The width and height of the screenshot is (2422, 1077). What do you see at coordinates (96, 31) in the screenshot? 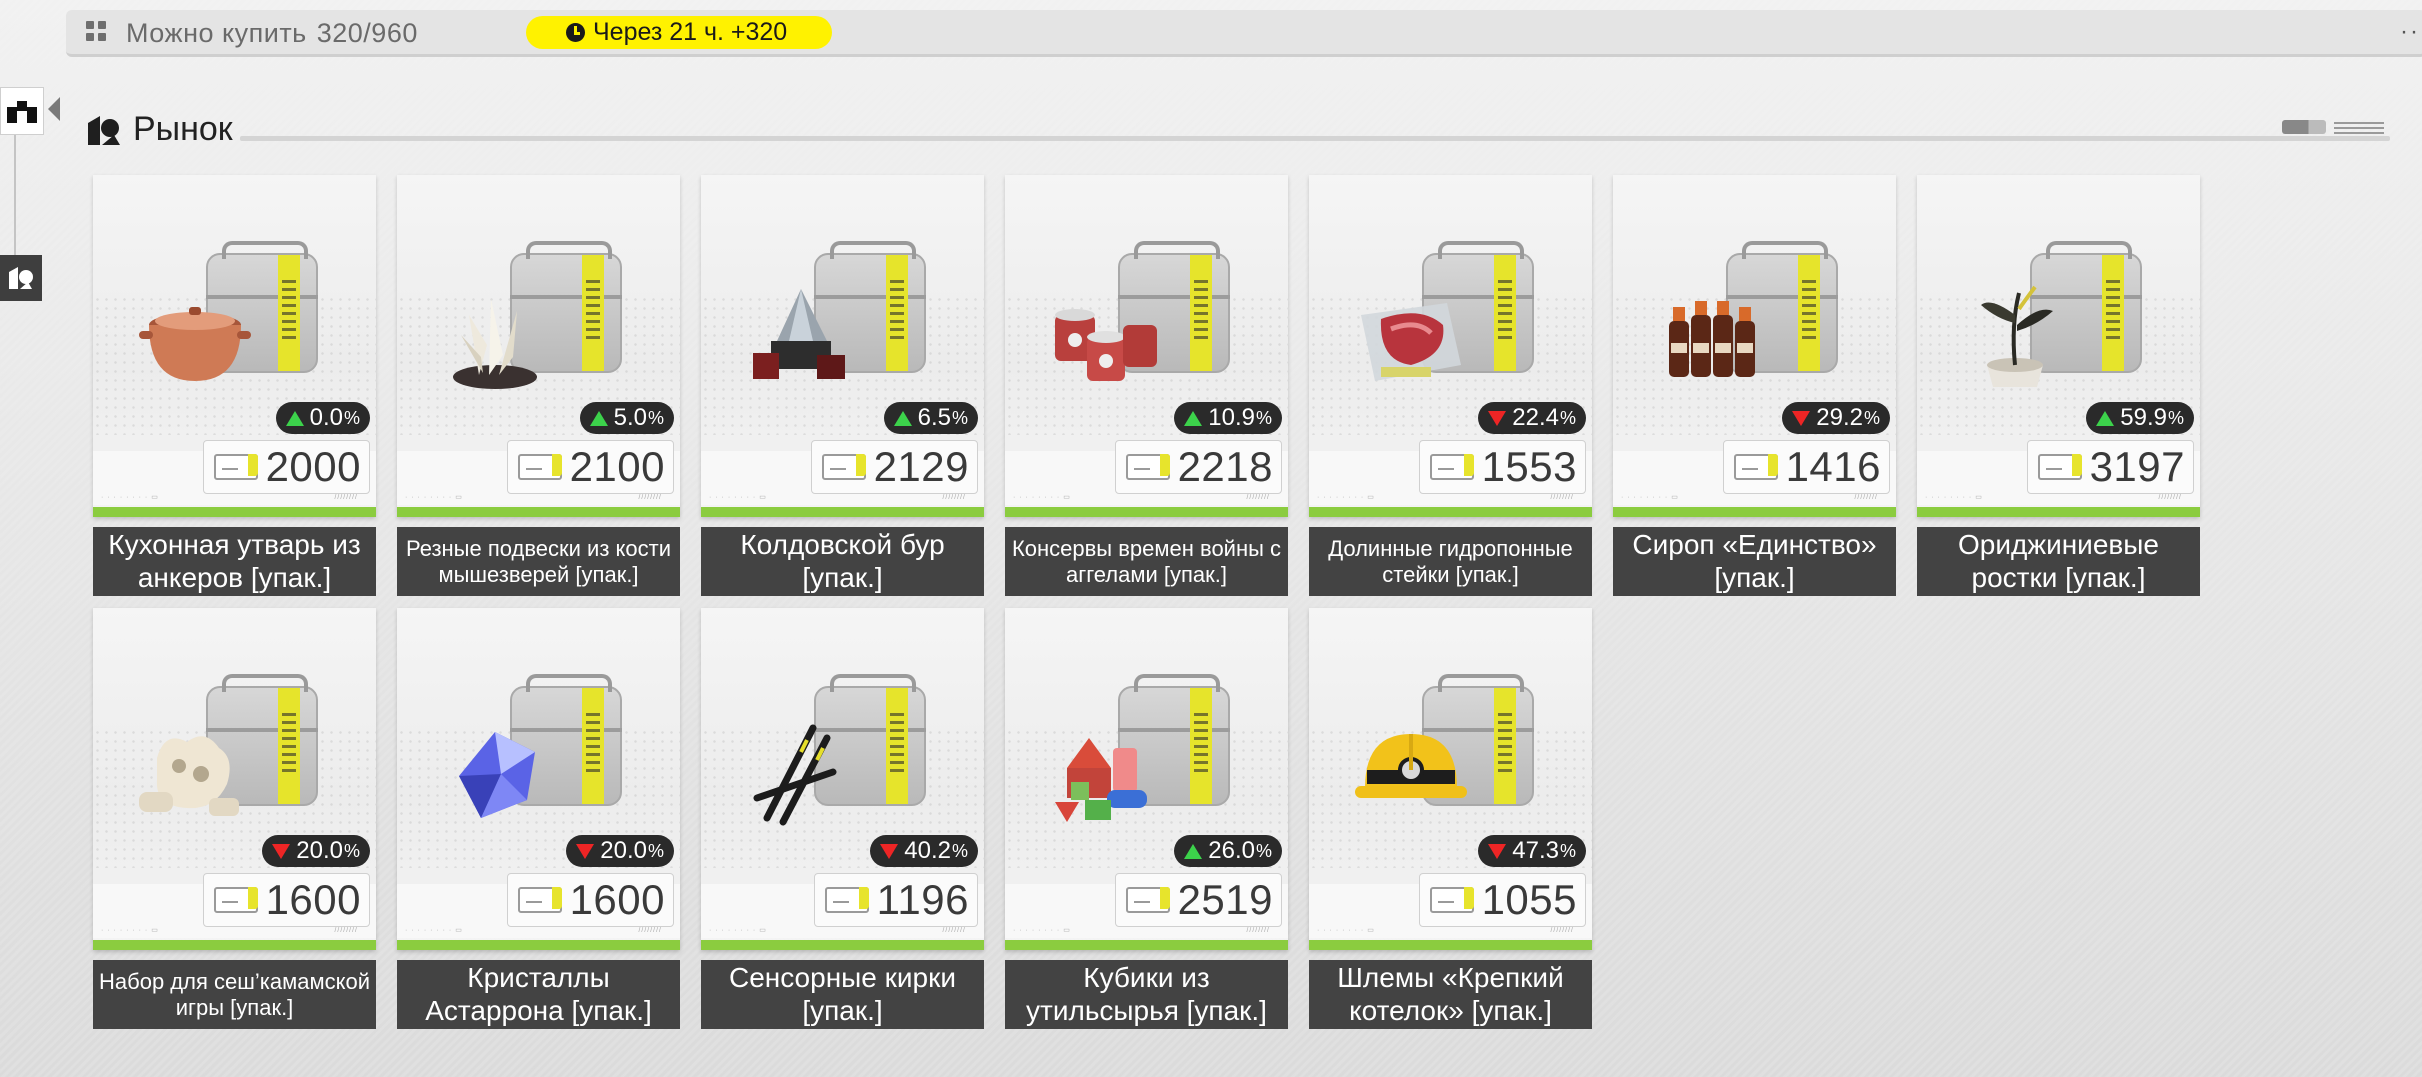
I see `grid-menu-icon` at bounding box center [96, 31].